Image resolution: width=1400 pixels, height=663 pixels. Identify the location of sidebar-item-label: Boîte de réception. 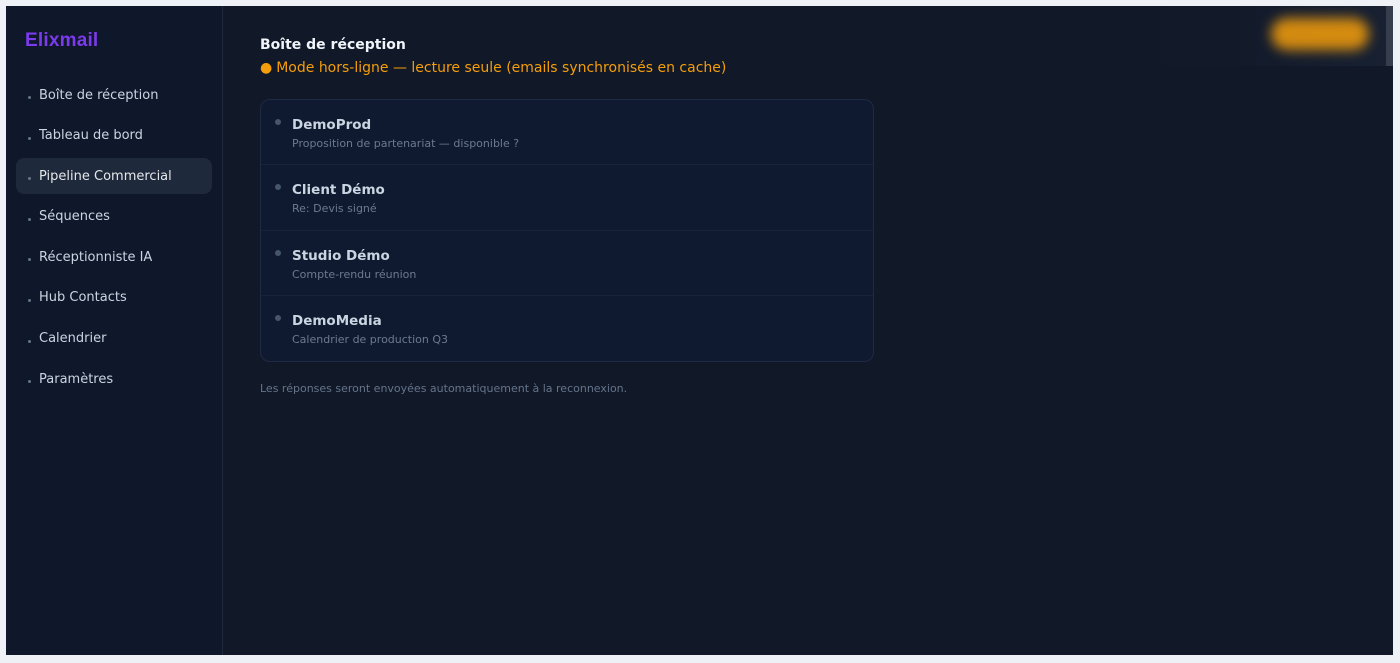
(99, 95).